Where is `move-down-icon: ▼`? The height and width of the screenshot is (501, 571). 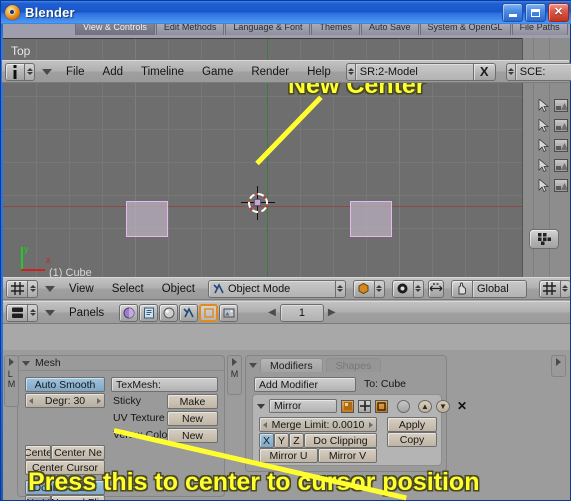
move-down-icon: ▼ is located at coordinates (443, 406).